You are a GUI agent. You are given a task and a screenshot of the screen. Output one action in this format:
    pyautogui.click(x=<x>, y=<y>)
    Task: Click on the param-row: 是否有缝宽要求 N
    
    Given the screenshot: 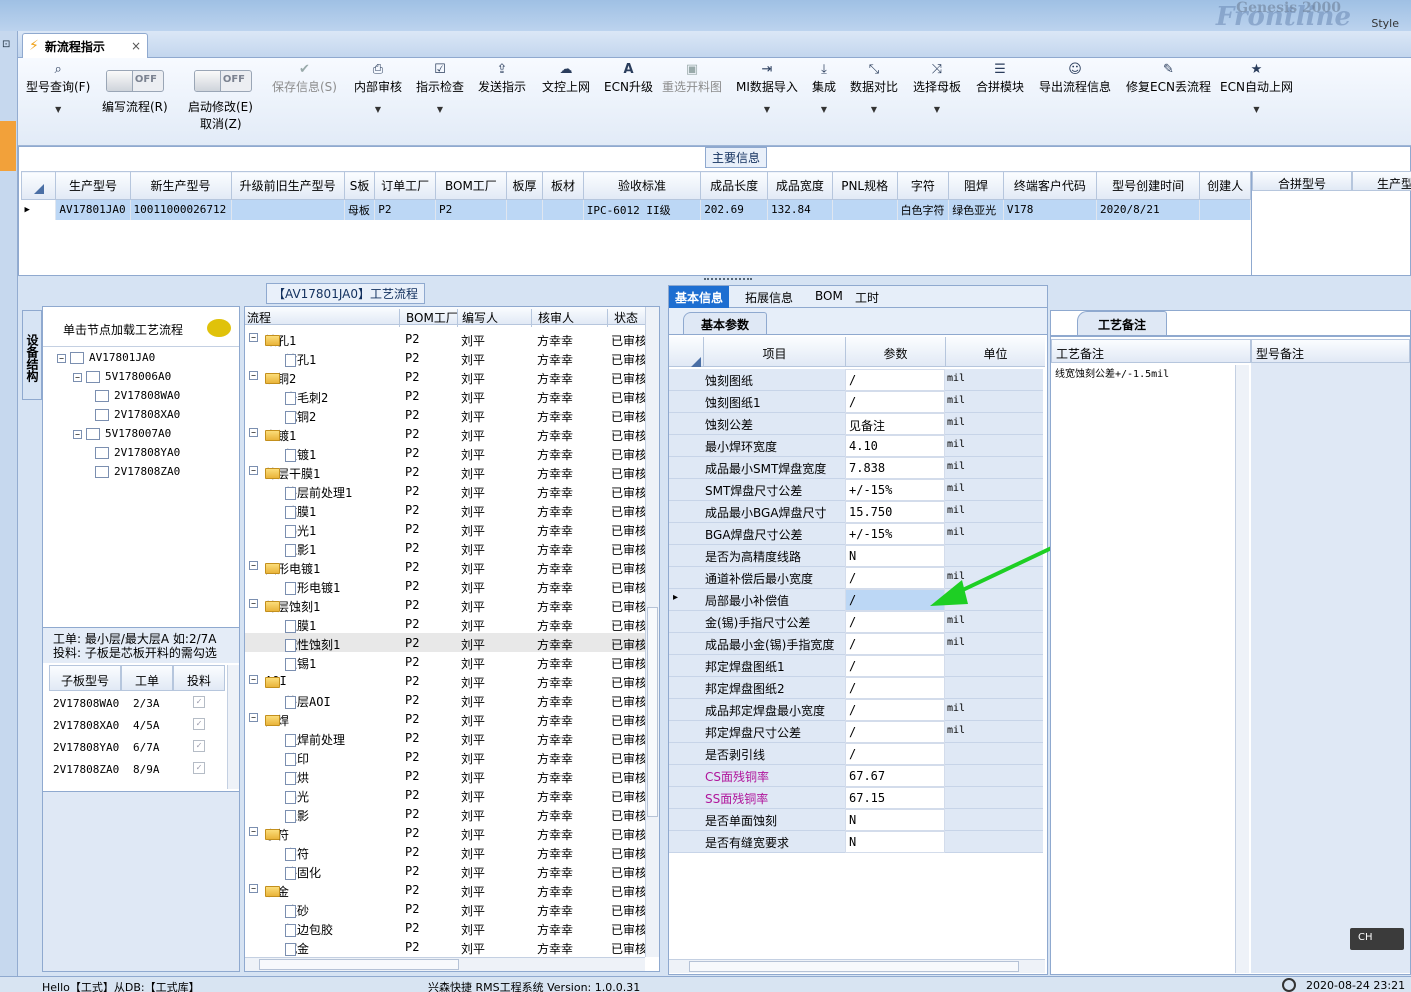 What is the action you would take?
    pyautogui.click(x=857, y=842)
    